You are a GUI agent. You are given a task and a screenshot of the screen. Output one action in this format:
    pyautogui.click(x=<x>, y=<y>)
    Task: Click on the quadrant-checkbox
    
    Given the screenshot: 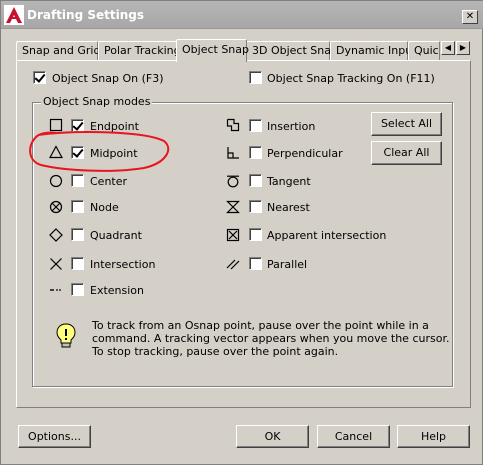 What is the action you would take?
    pyautogui.click(x=77, y=234)
    